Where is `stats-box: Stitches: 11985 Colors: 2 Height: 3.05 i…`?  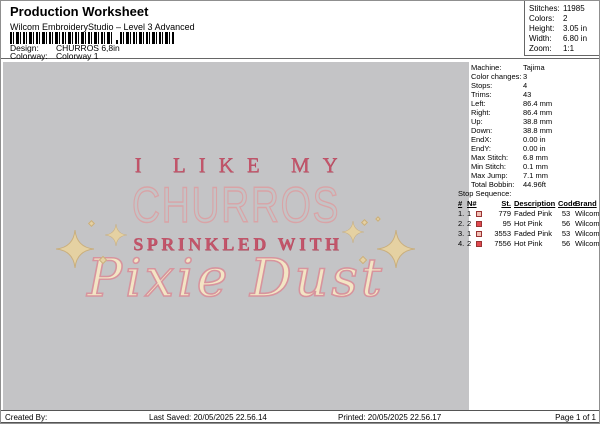 stats-box: Stitches: 11985 Colors: 2 Height: 3.05 i… is located at coordinates (561, 28).